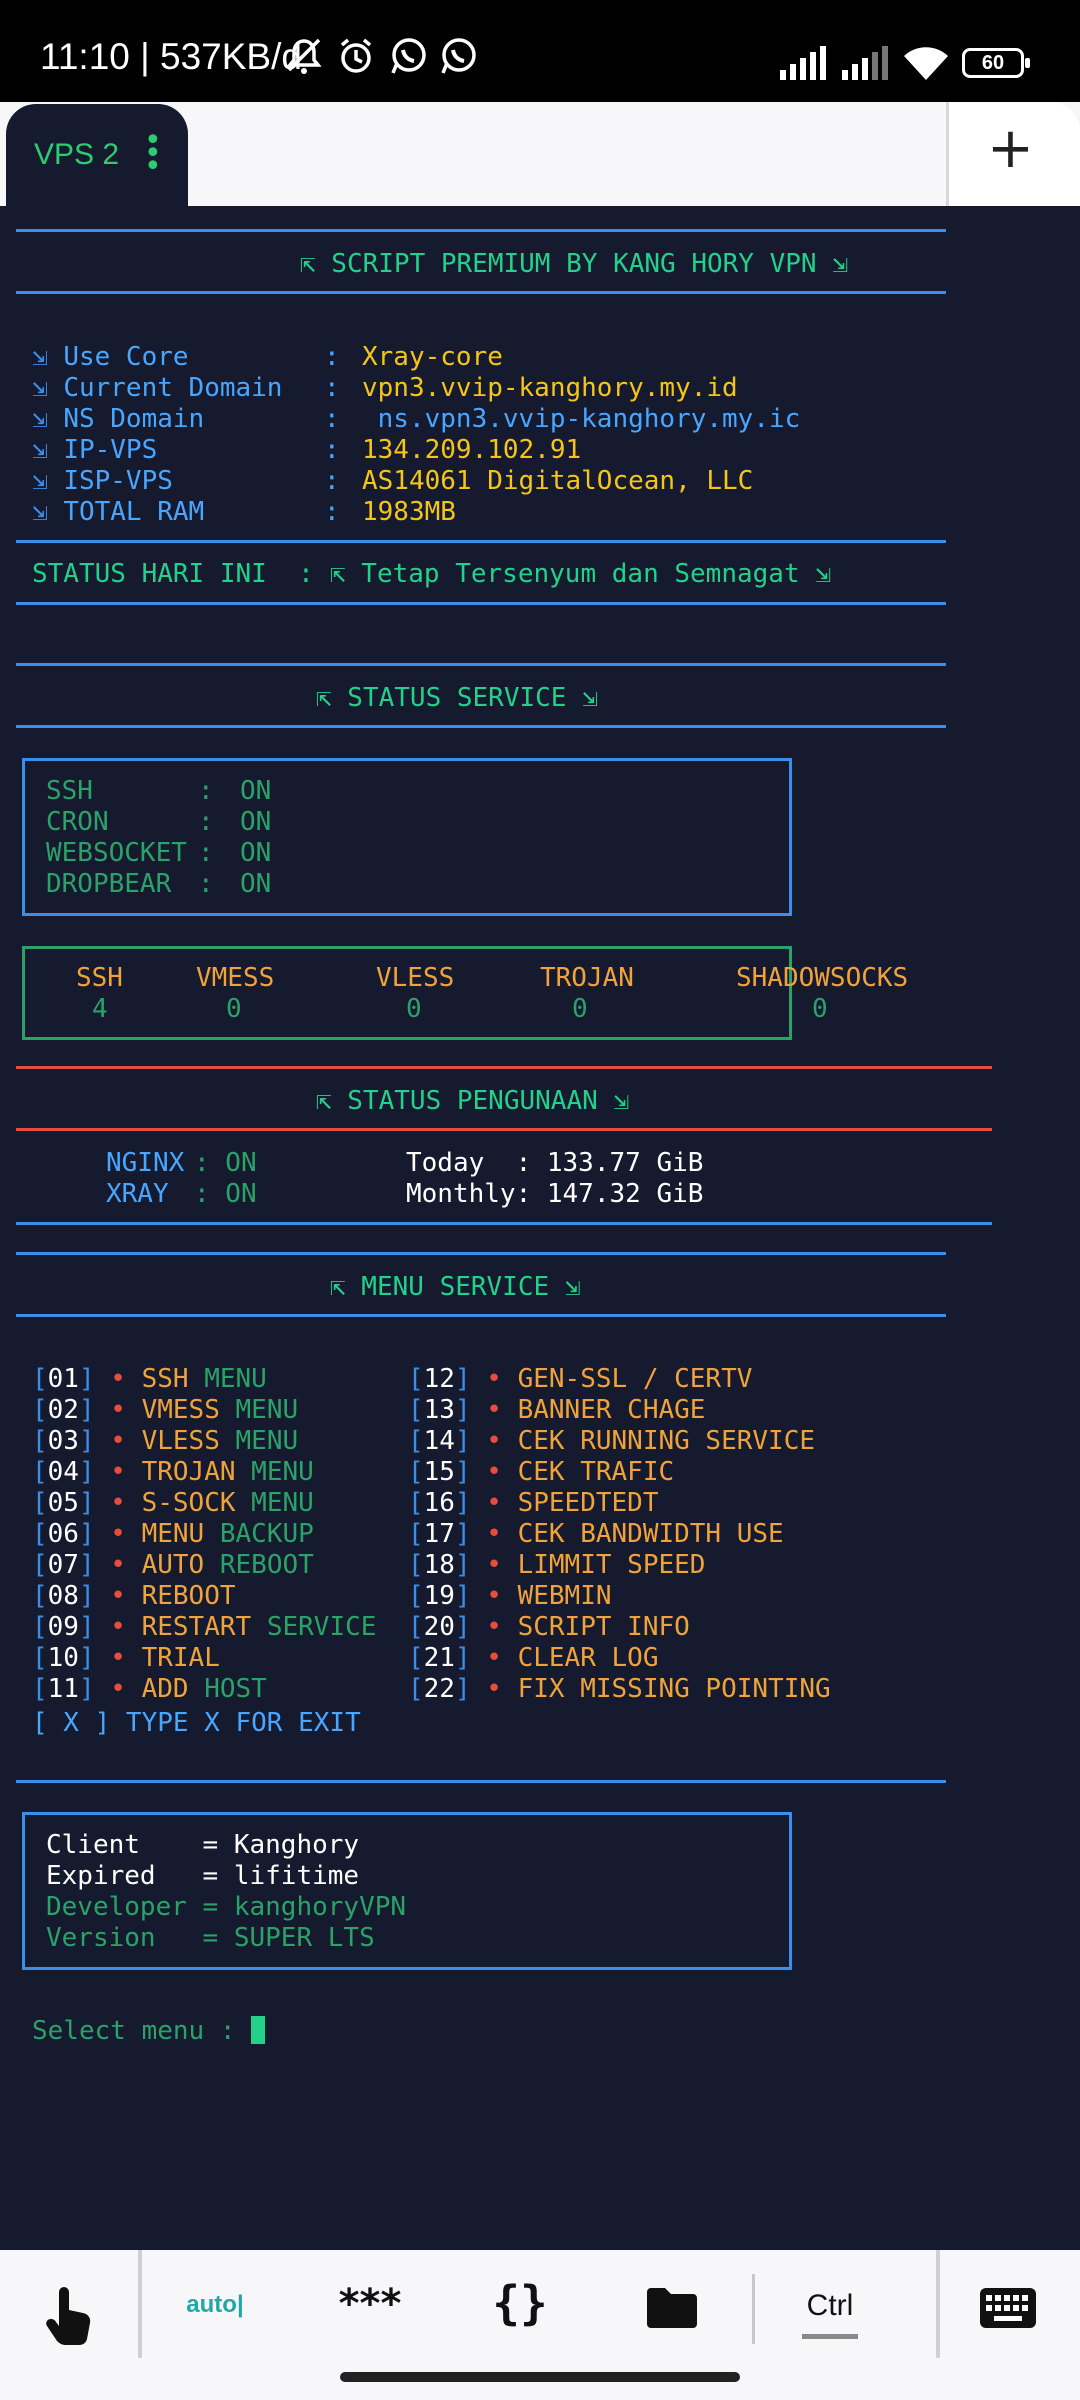 This screenshot has height=2400, width=1080. I want to click on developer-name: Developer = kanghoryVPN, so click(226, 1907).